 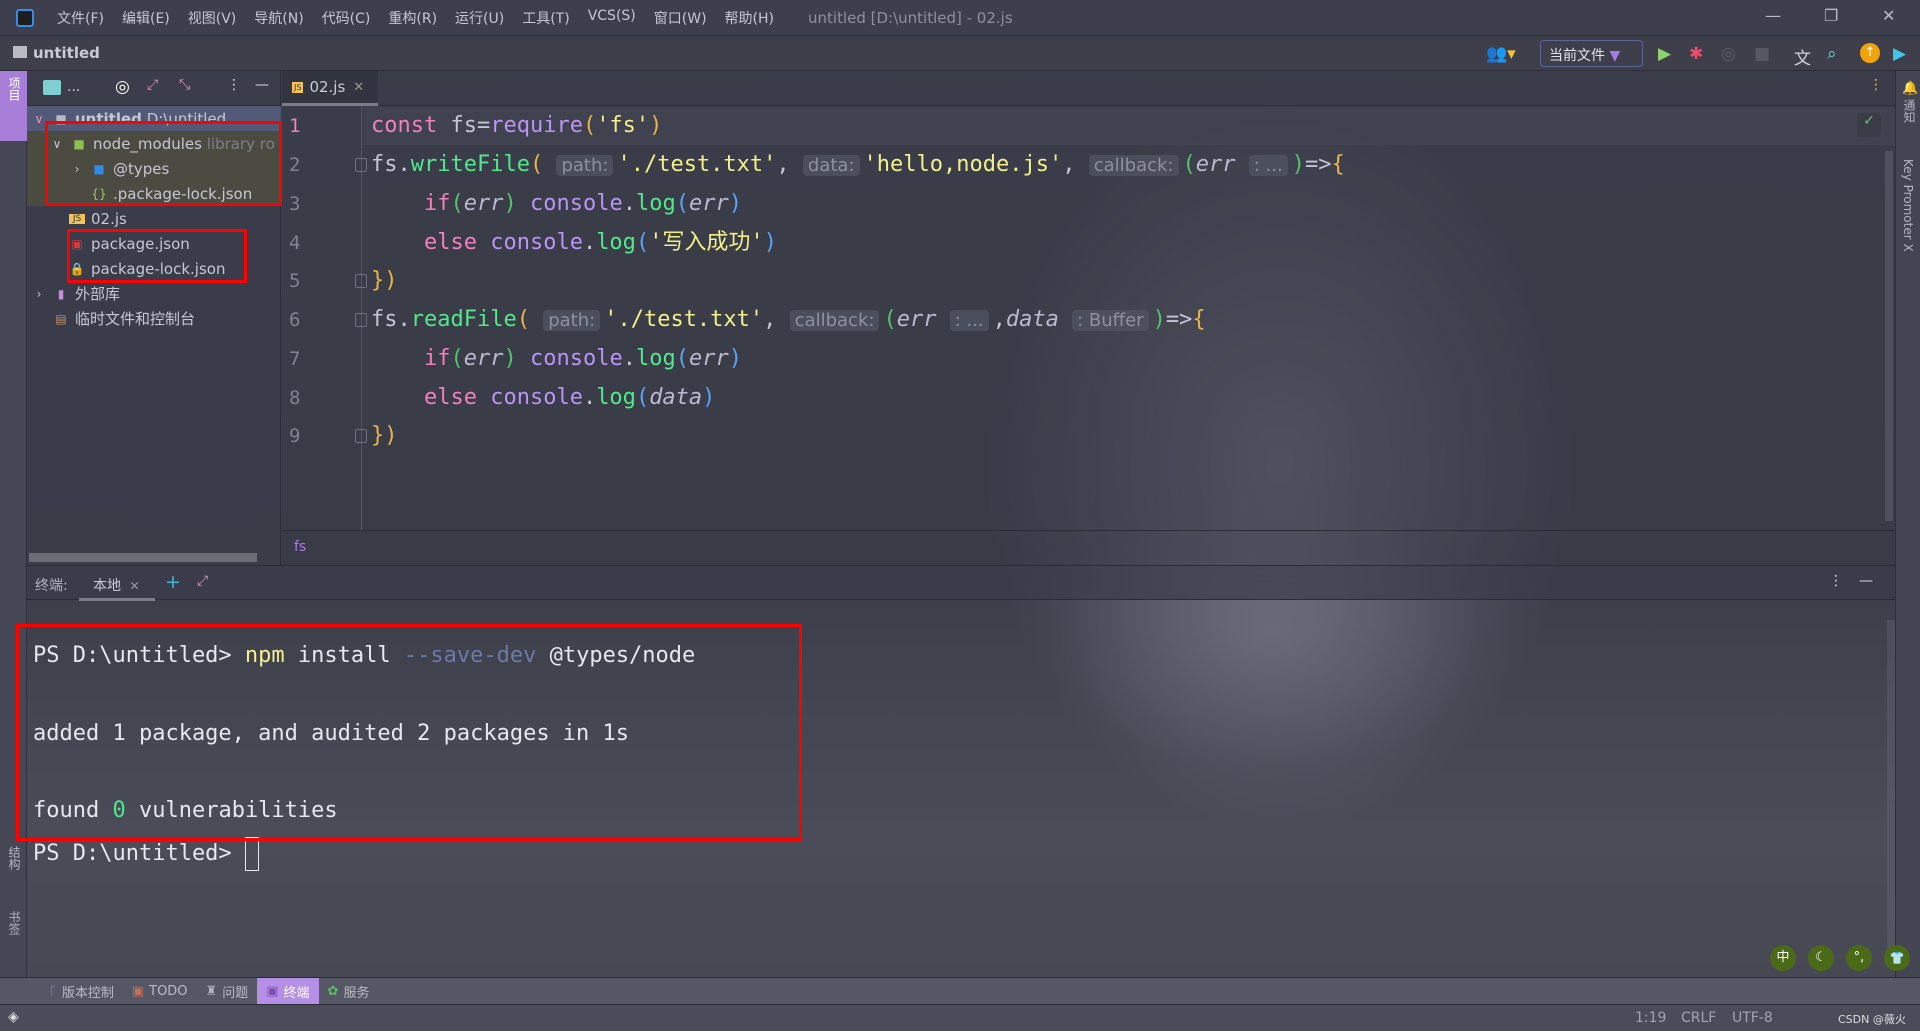 What do you see at coordinates (154, 218) in the screenshot?
I see `tree-item-02js: JS 02.js` at bounding box center [154, 218].